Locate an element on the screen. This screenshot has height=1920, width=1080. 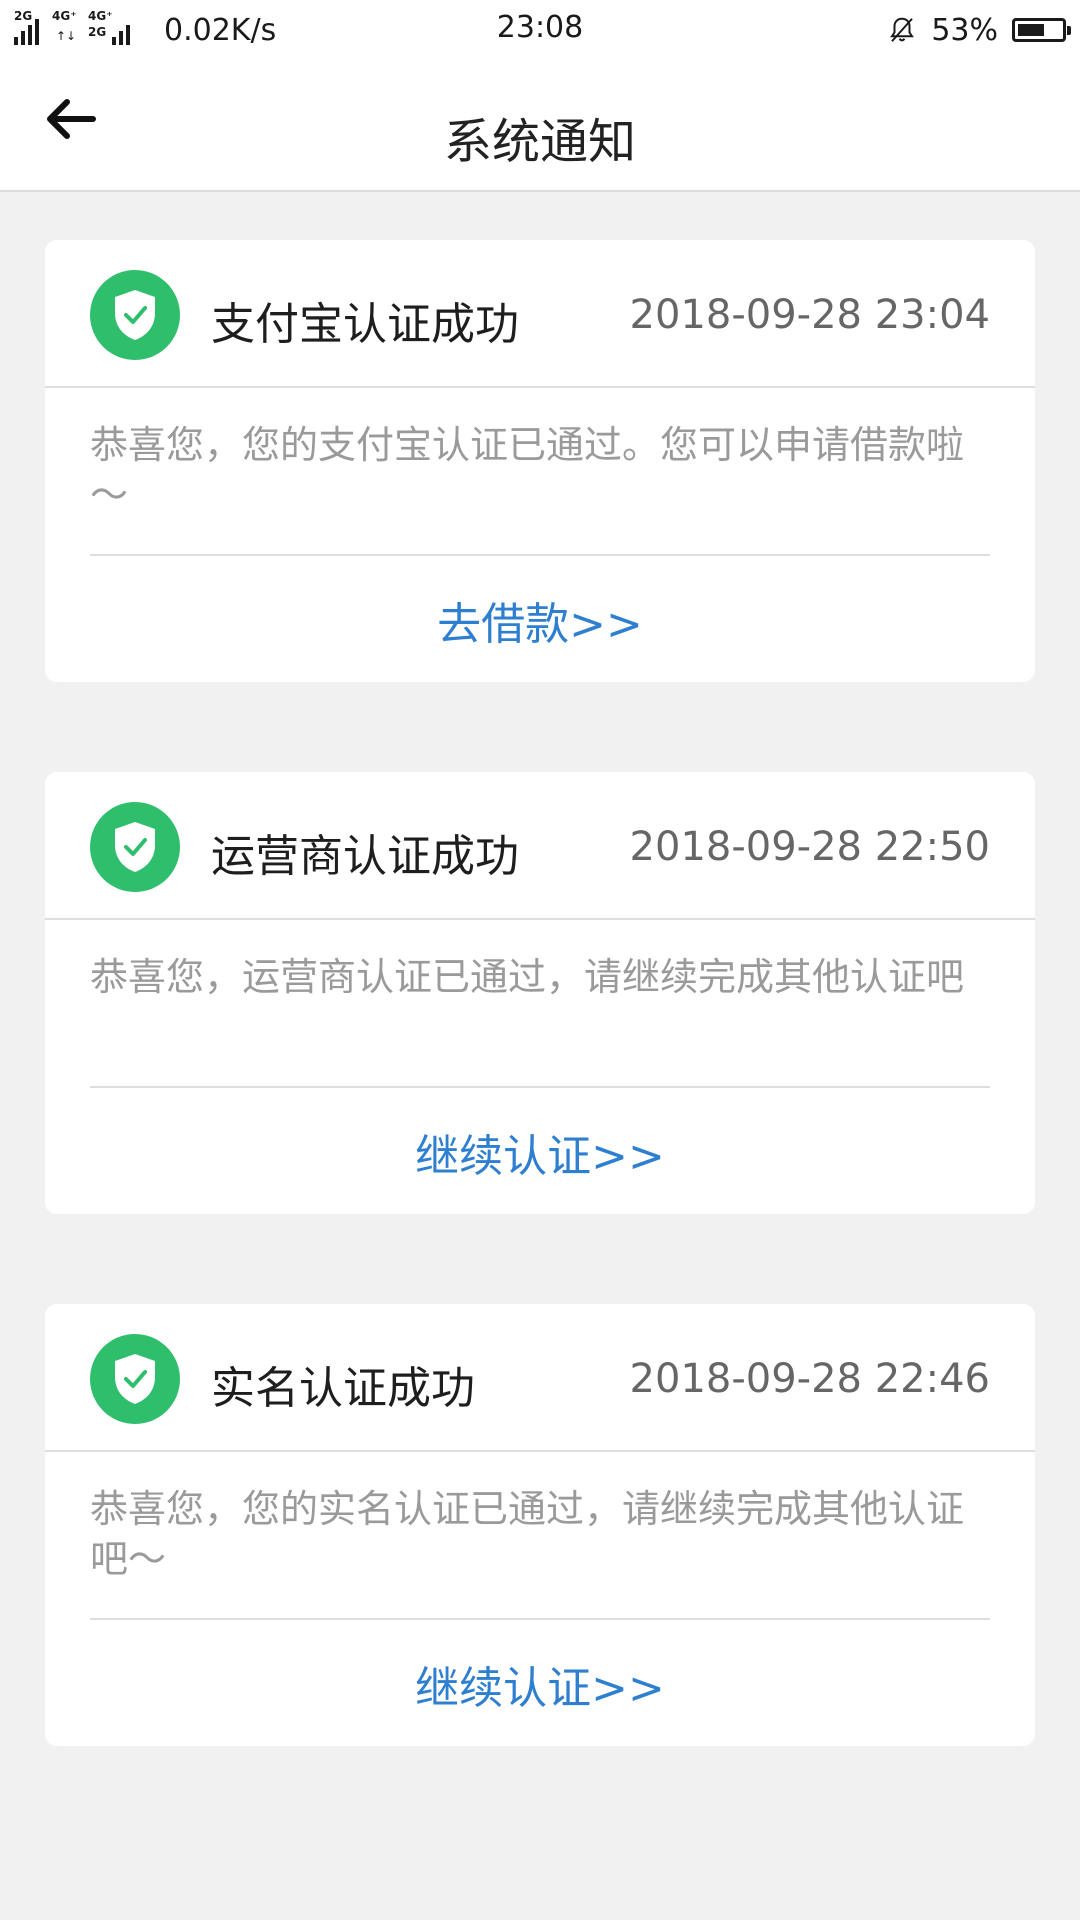
battery-percent: 53% is located at coordinates (964, 30).